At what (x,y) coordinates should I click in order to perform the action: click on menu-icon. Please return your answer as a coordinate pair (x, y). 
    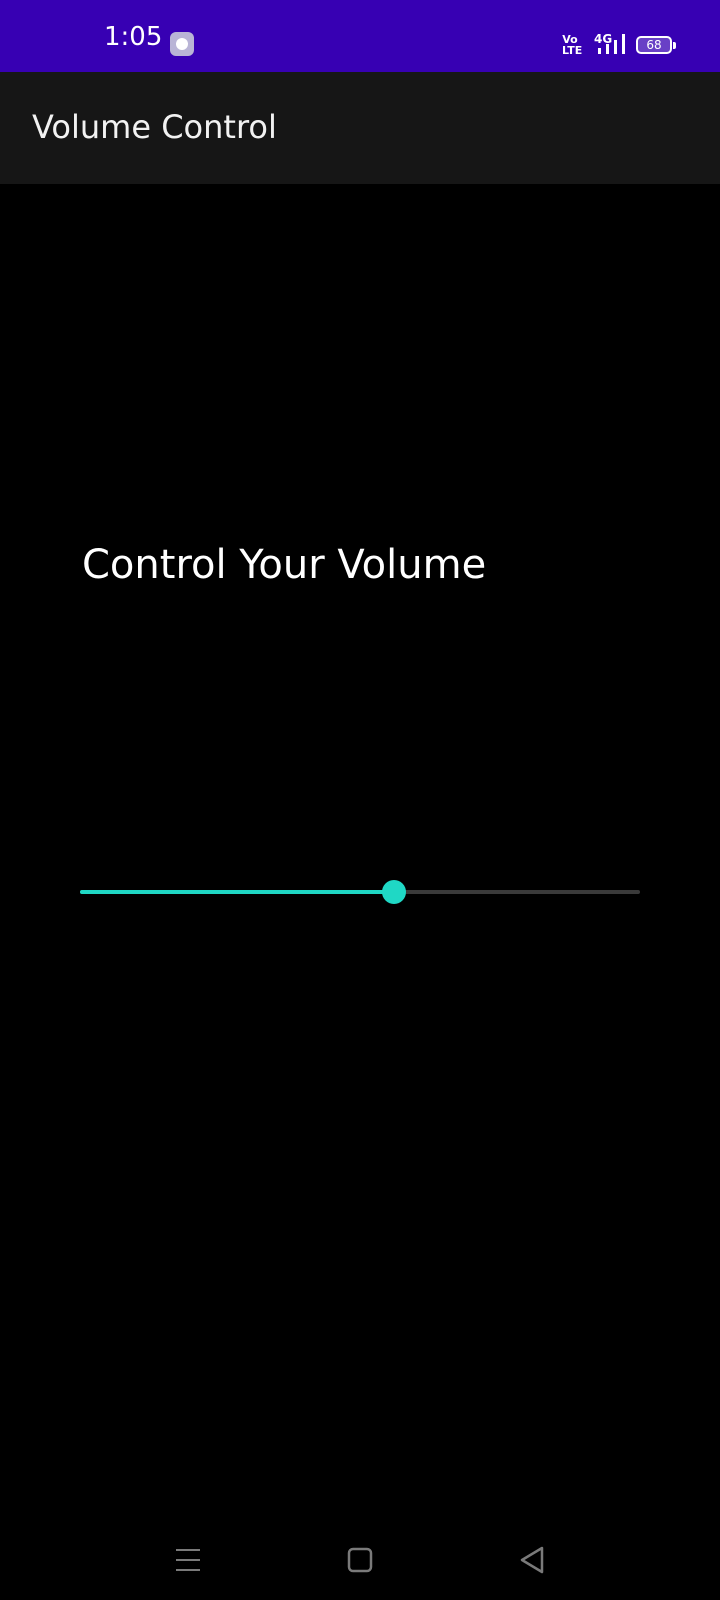
    Looking at the image, I should click on (188, 1560).